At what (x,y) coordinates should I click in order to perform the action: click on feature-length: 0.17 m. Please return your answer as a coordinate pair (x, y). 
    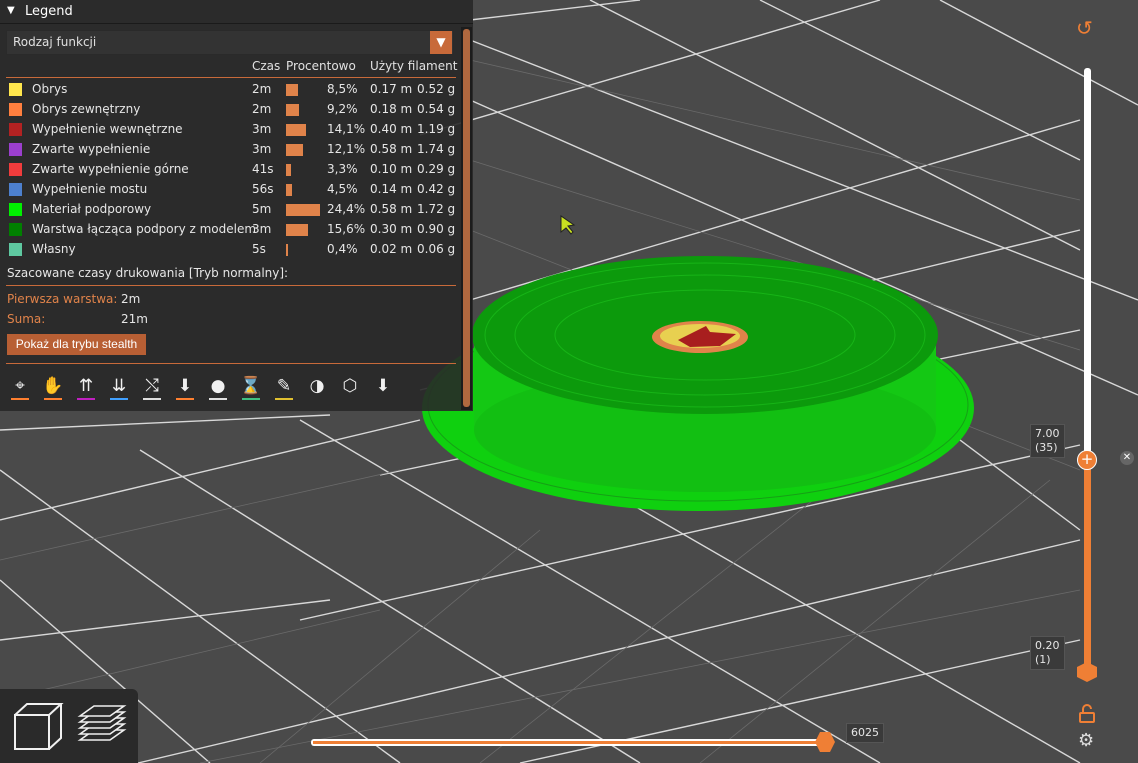
    Looking at the image, I should click on (391, 89).